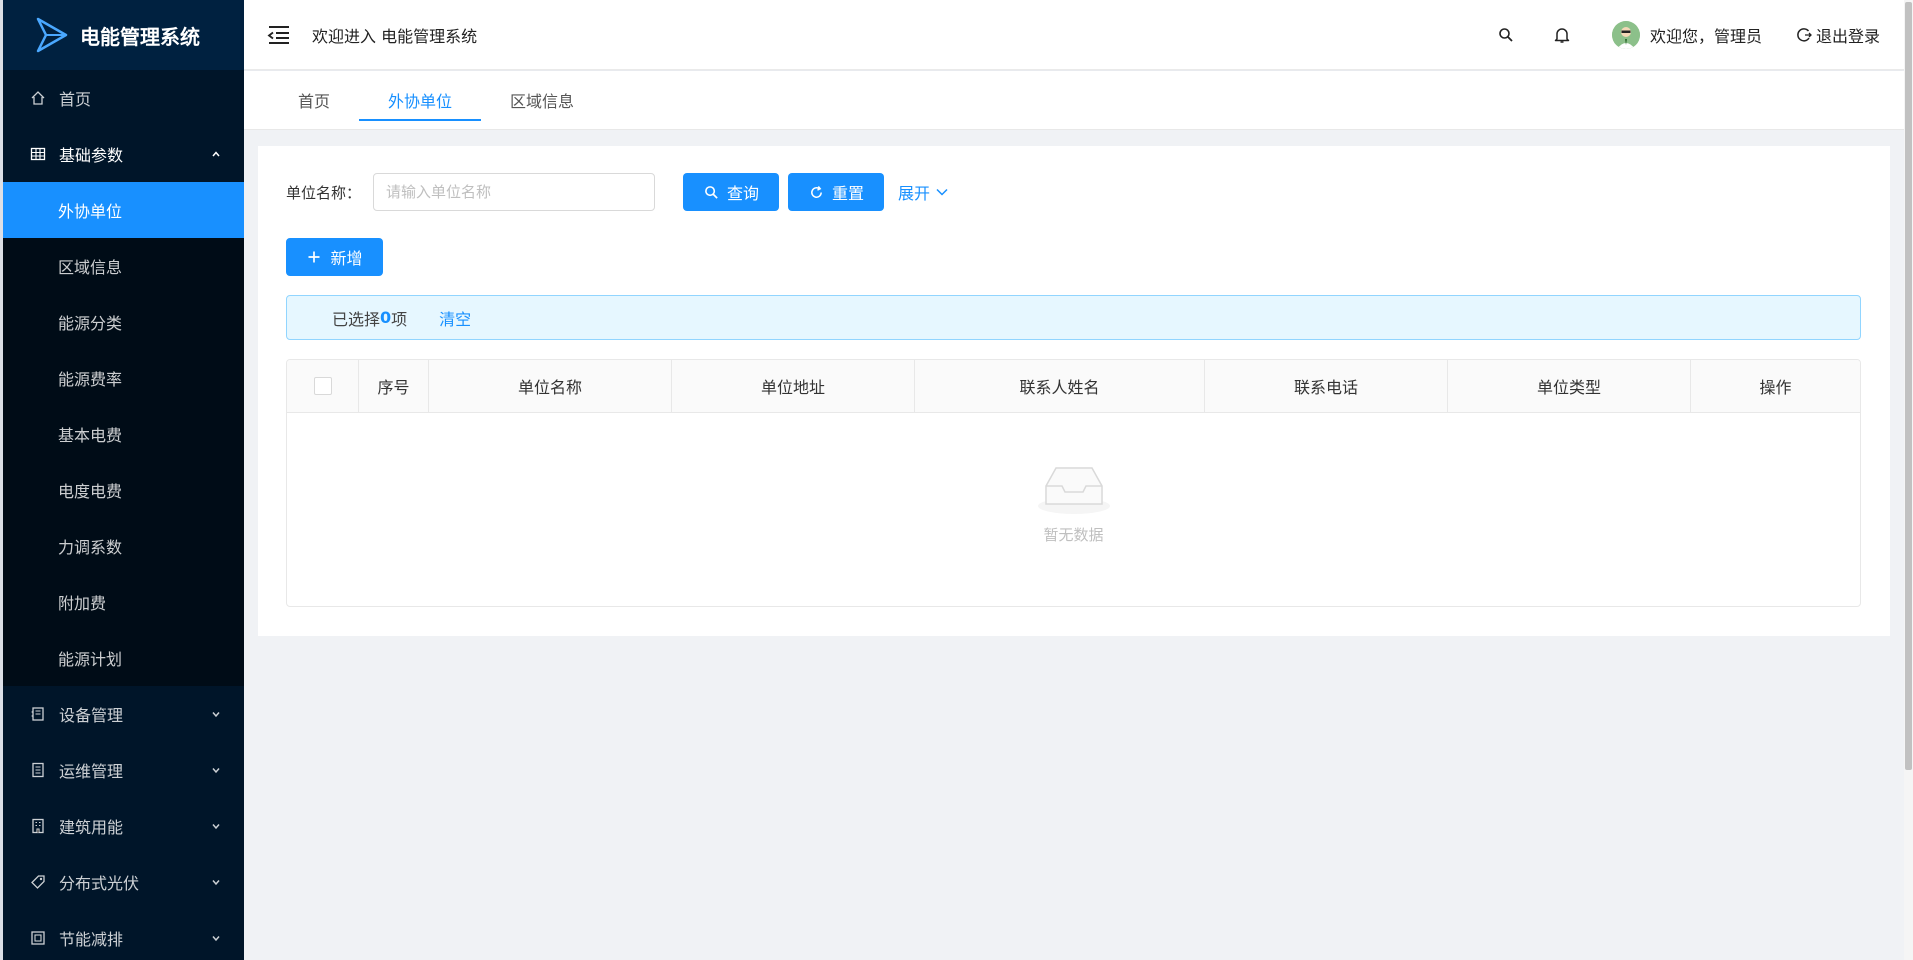 The height and width of the screenshot is (960, 1913). Describe the element at coordinates (314, 257) in the screenshot. I see `plus-icon` at that location.